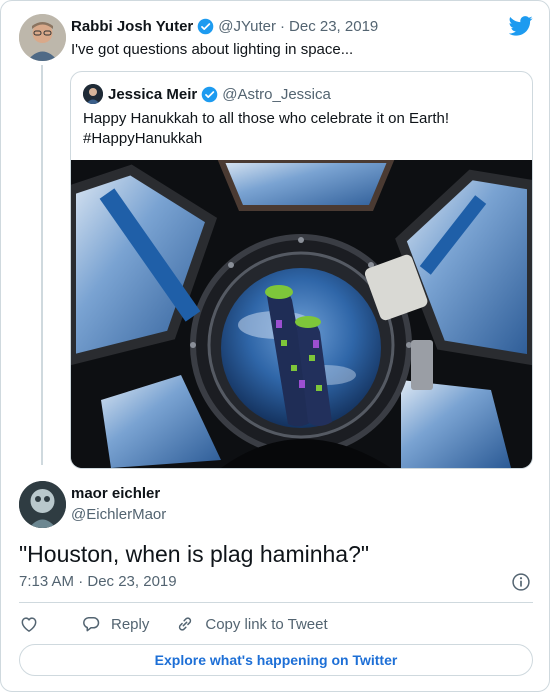 The width and height of the screenshot is (550, 692). I want to click on like-button, so click(34, 624).